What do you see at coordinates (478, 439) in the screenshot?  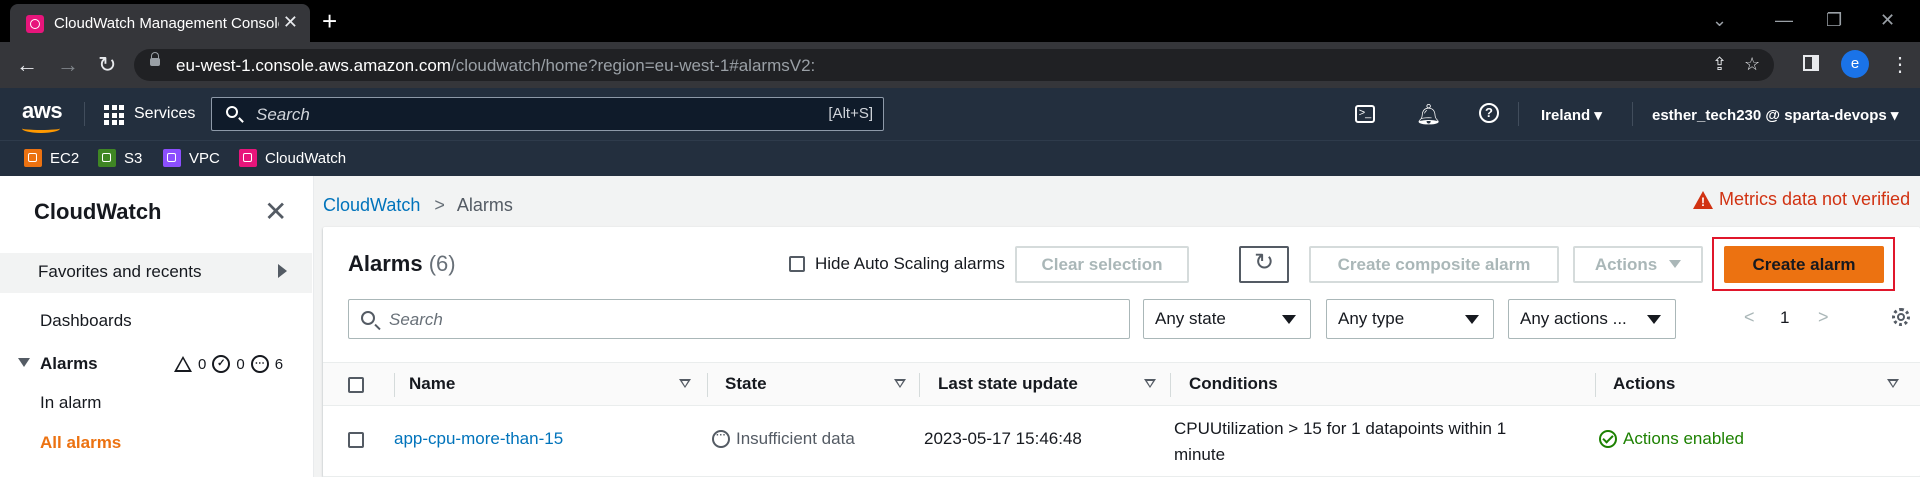 I see `alarm-name-link: app-cpu-more-than-15` at bounding box center [478, 439].